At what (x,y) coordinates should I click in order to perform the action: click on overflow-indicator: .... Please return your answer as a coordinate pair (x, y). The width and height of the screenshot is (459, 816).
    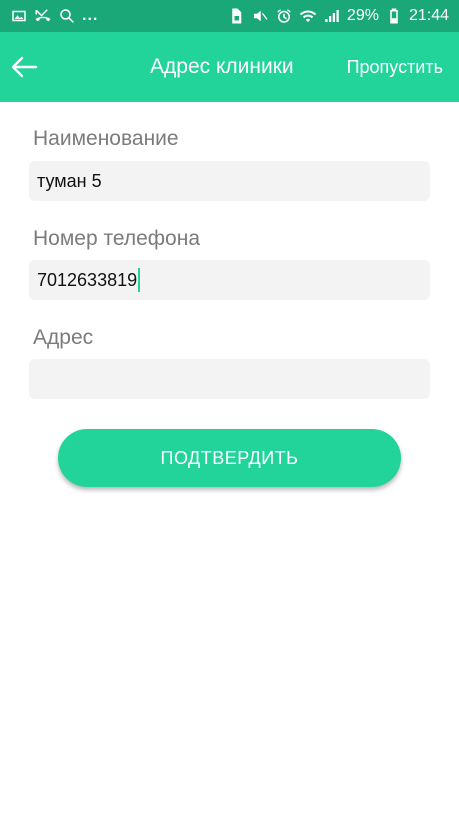
    Looking at the image, I should click on (90, 15).